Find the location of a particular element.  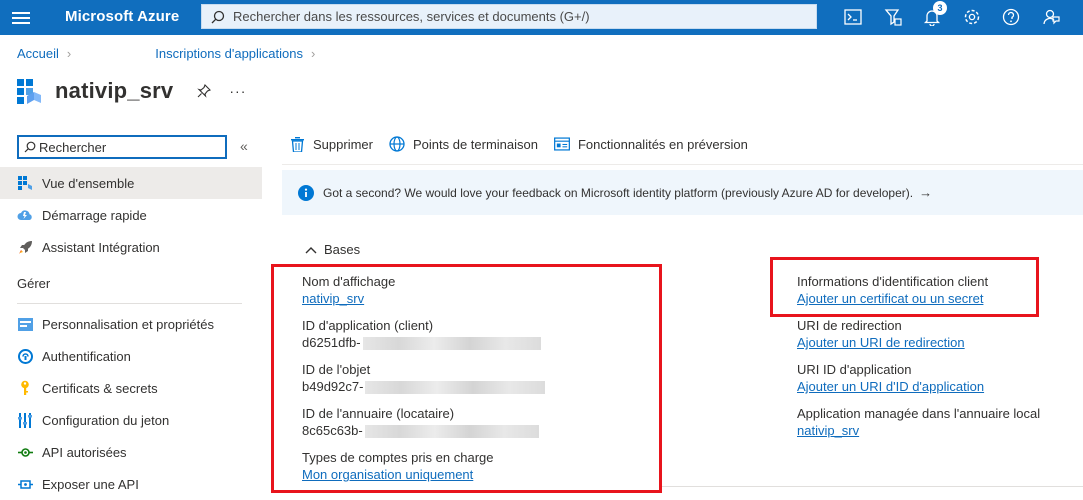

page-title: nativip_srv is located at coordinates (114, 90).